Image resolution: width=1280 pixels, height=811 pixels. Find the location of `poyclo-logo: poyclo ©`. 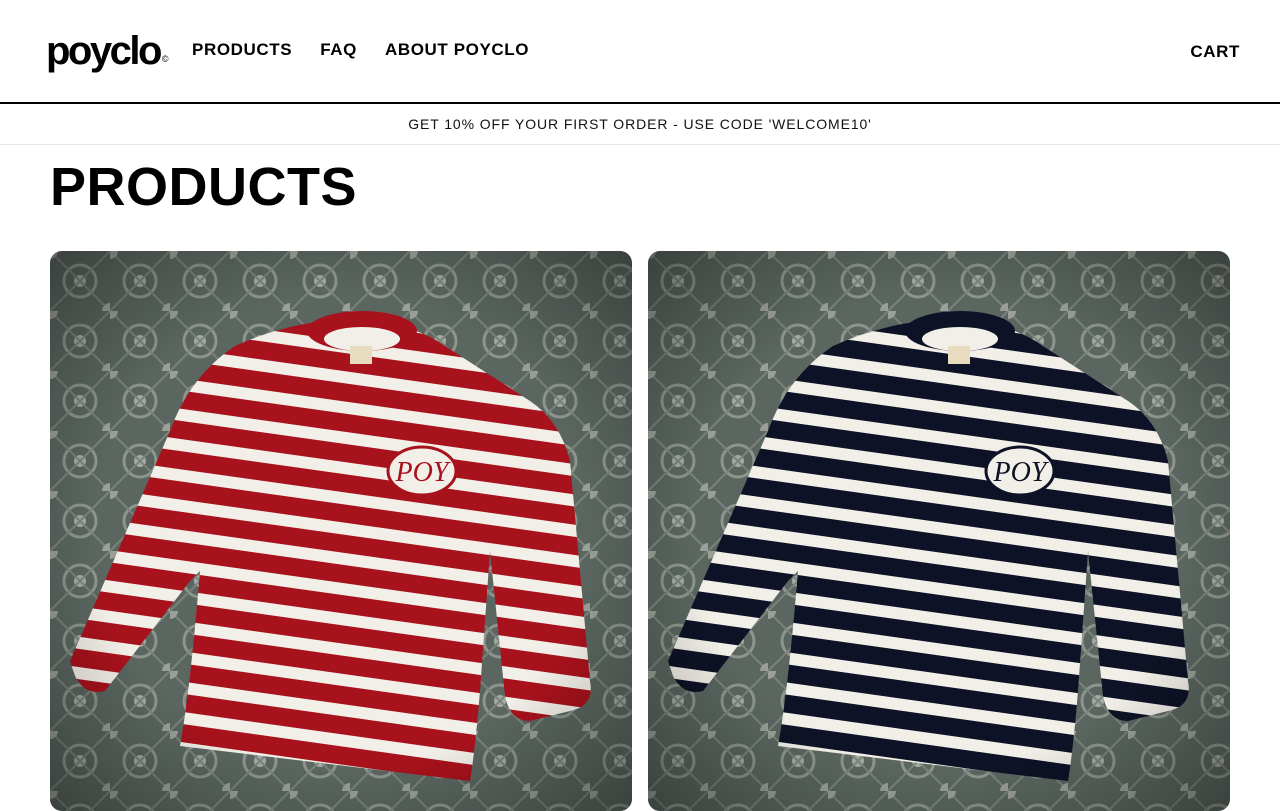

poyclo-logo: poyclo © is located at coordinates (107, 51).